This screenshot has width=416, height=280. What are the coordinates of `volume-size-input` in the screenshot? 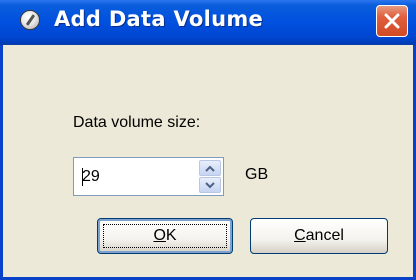 It's located at (132, 176).